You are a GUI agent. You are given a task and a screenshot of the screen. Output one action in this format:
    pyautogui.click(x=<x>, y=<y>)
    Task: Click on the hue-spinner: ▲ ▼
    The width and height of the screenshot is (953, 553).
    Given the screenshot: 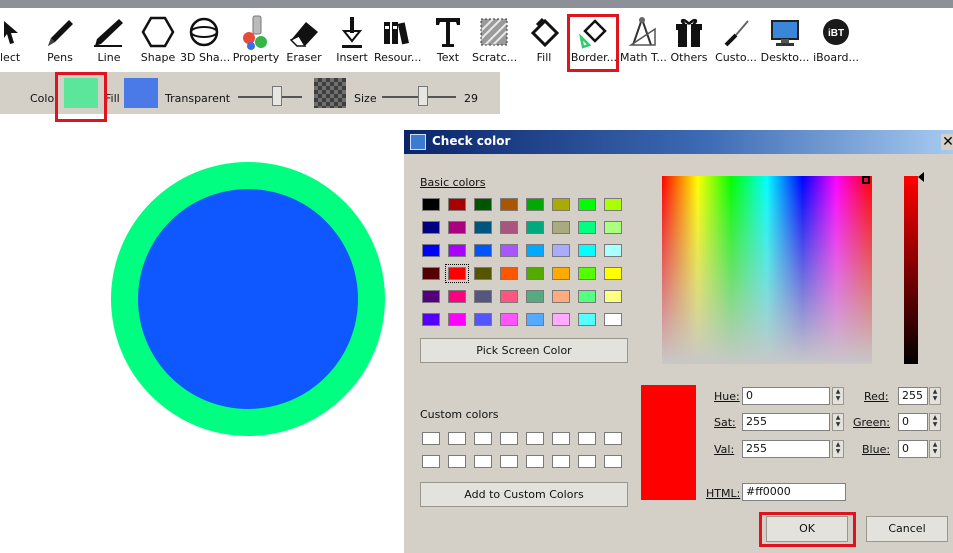 What is the action you would take?
    pyautogui.click(x=838, y=396)
    